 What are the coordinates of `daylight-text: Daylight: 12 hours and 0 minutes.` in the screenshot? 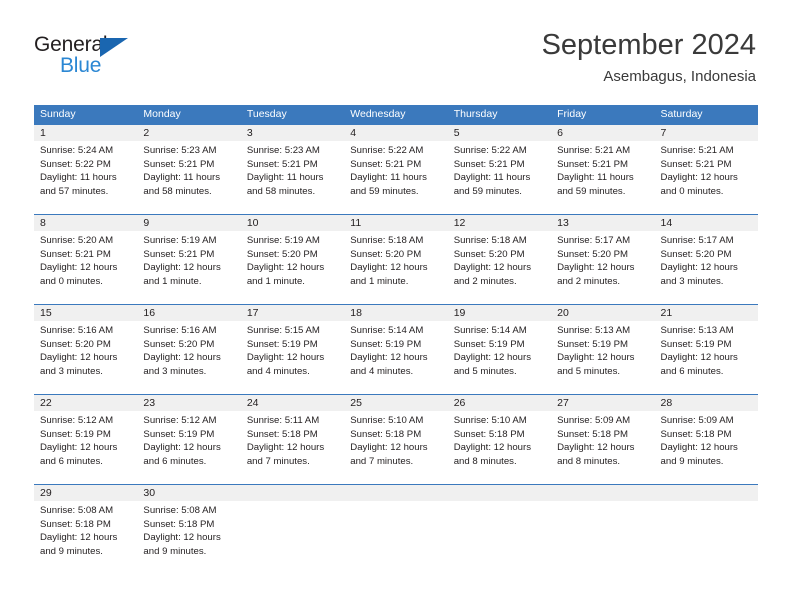 It's located at (79, 274).